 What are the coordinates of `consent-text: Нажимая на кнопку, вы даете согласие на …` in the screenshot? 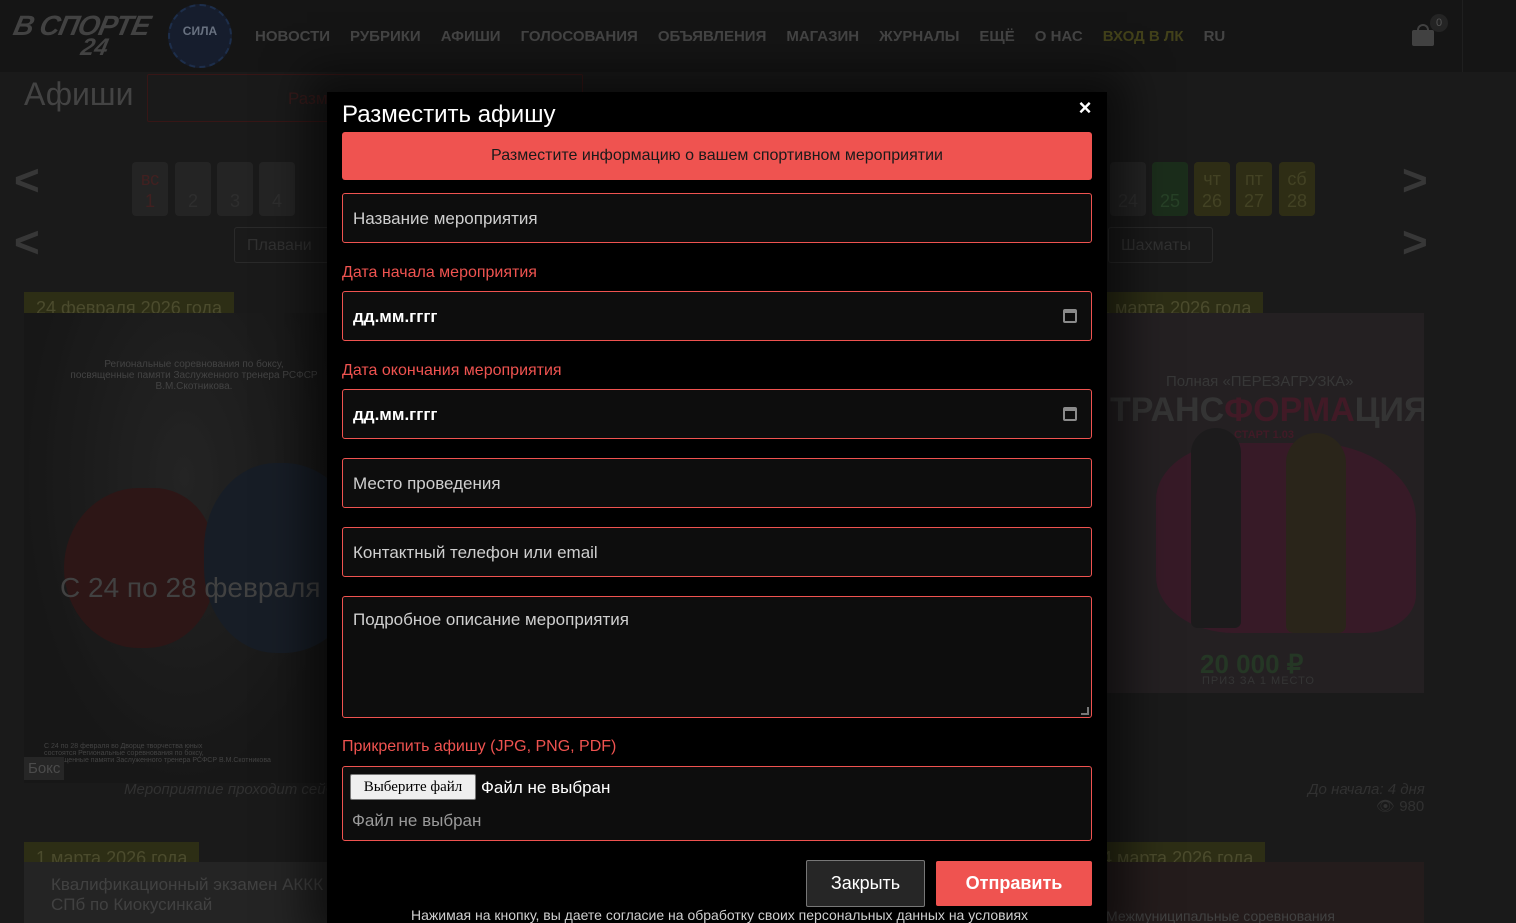 It's located at (720, 915).